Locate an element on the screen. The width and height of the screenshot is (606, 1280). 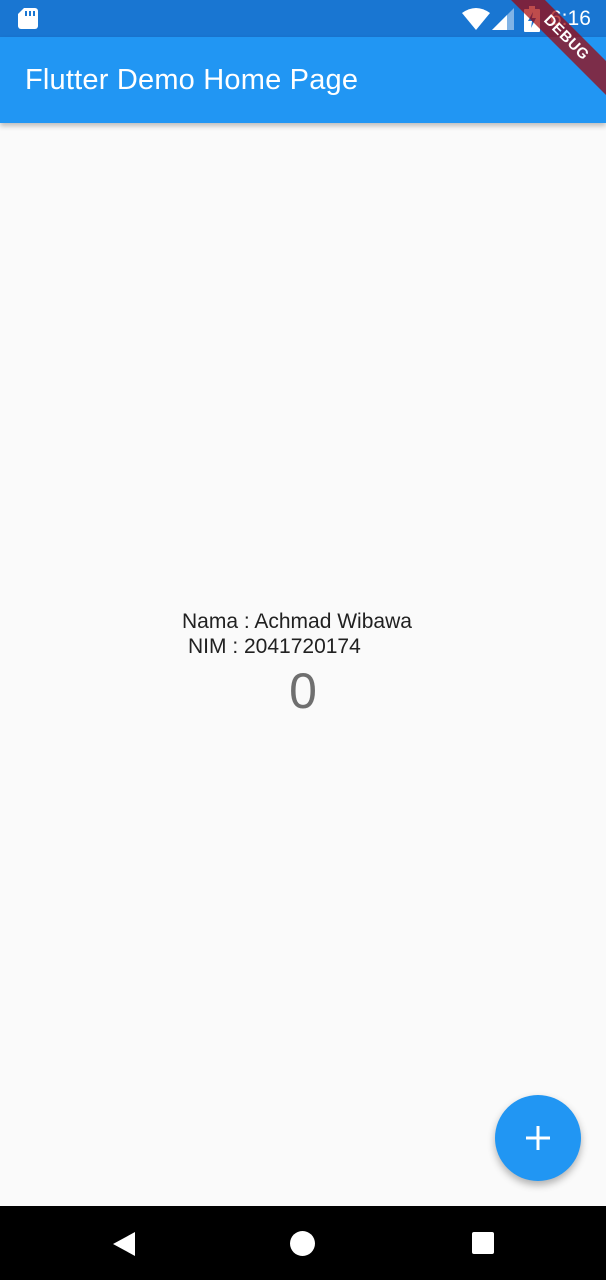
plus-icon is located at coordinates (538, 1138).